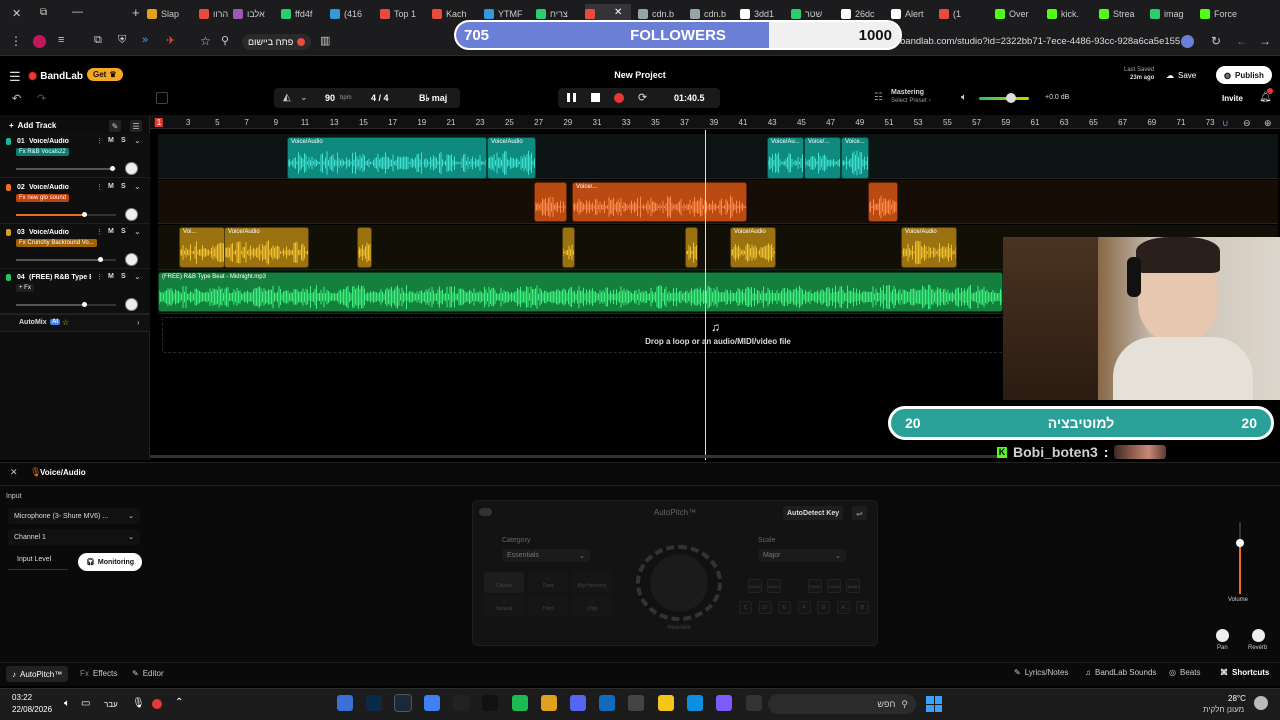 This screenshot has height=720, width=1280. I want to click on browser-tab: Top 1, so click(403, 14).